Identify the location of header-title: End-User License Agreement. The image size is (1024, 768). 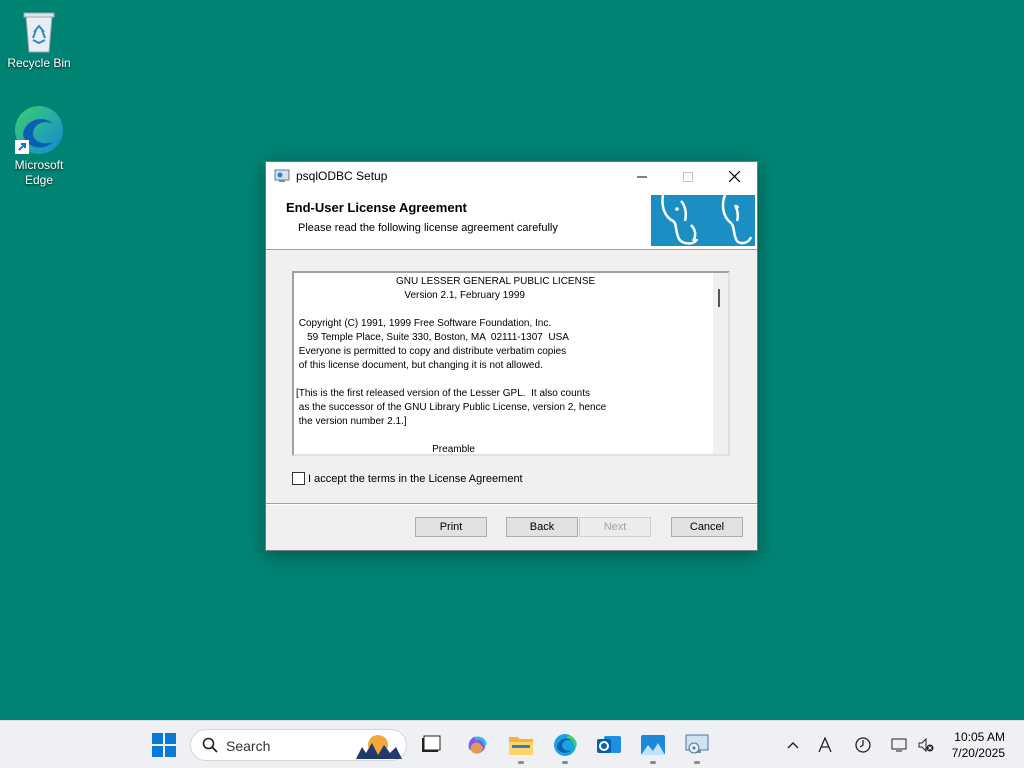
(376, 207).